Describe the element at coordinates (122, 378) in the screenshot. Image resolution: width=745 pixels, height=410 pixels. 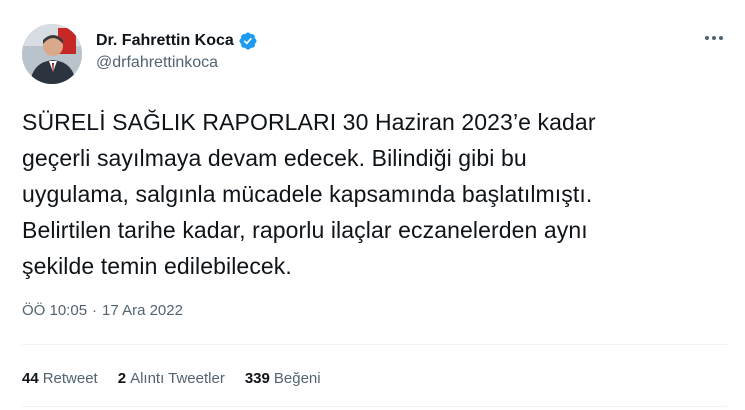
I see `quote-count: 2` at that location.